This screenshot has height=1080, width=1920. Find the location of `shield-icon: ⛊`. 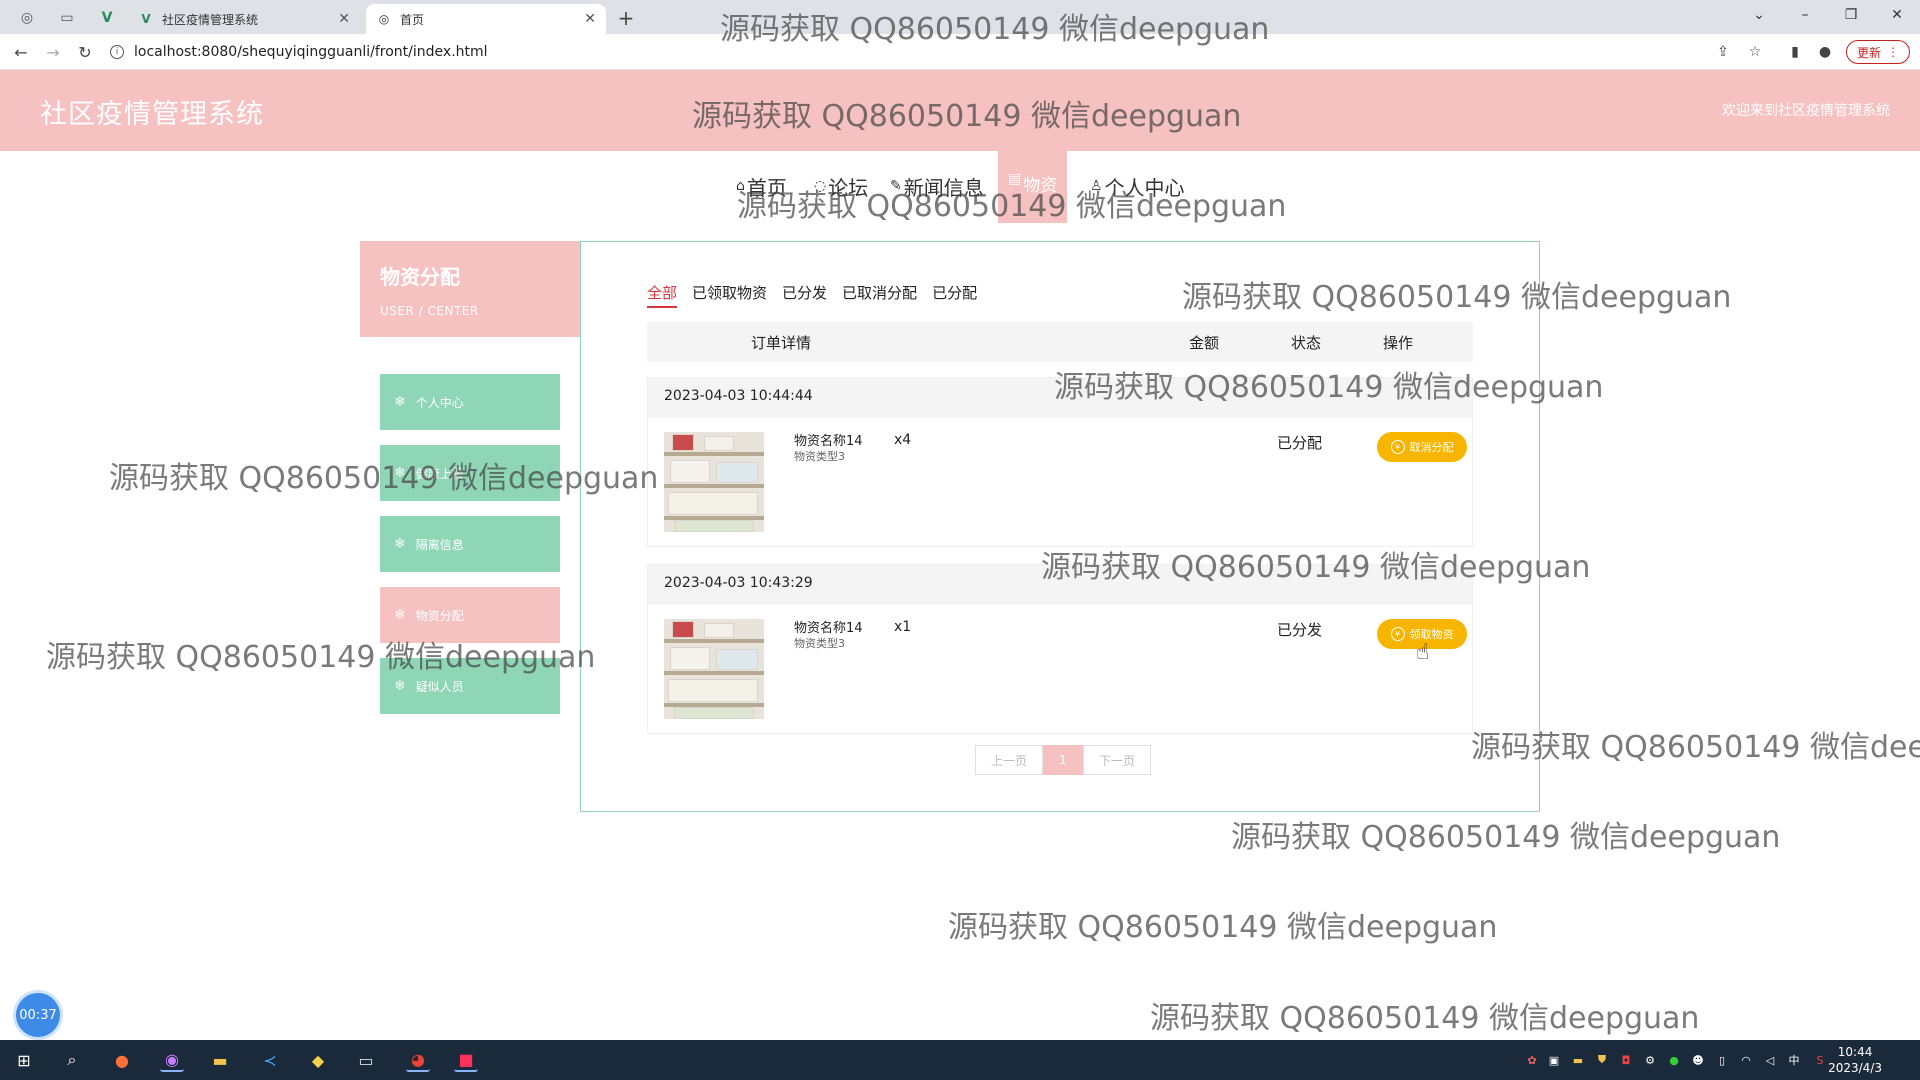

shield-icon: ⛊ is located at coordinates (1602, 1060).